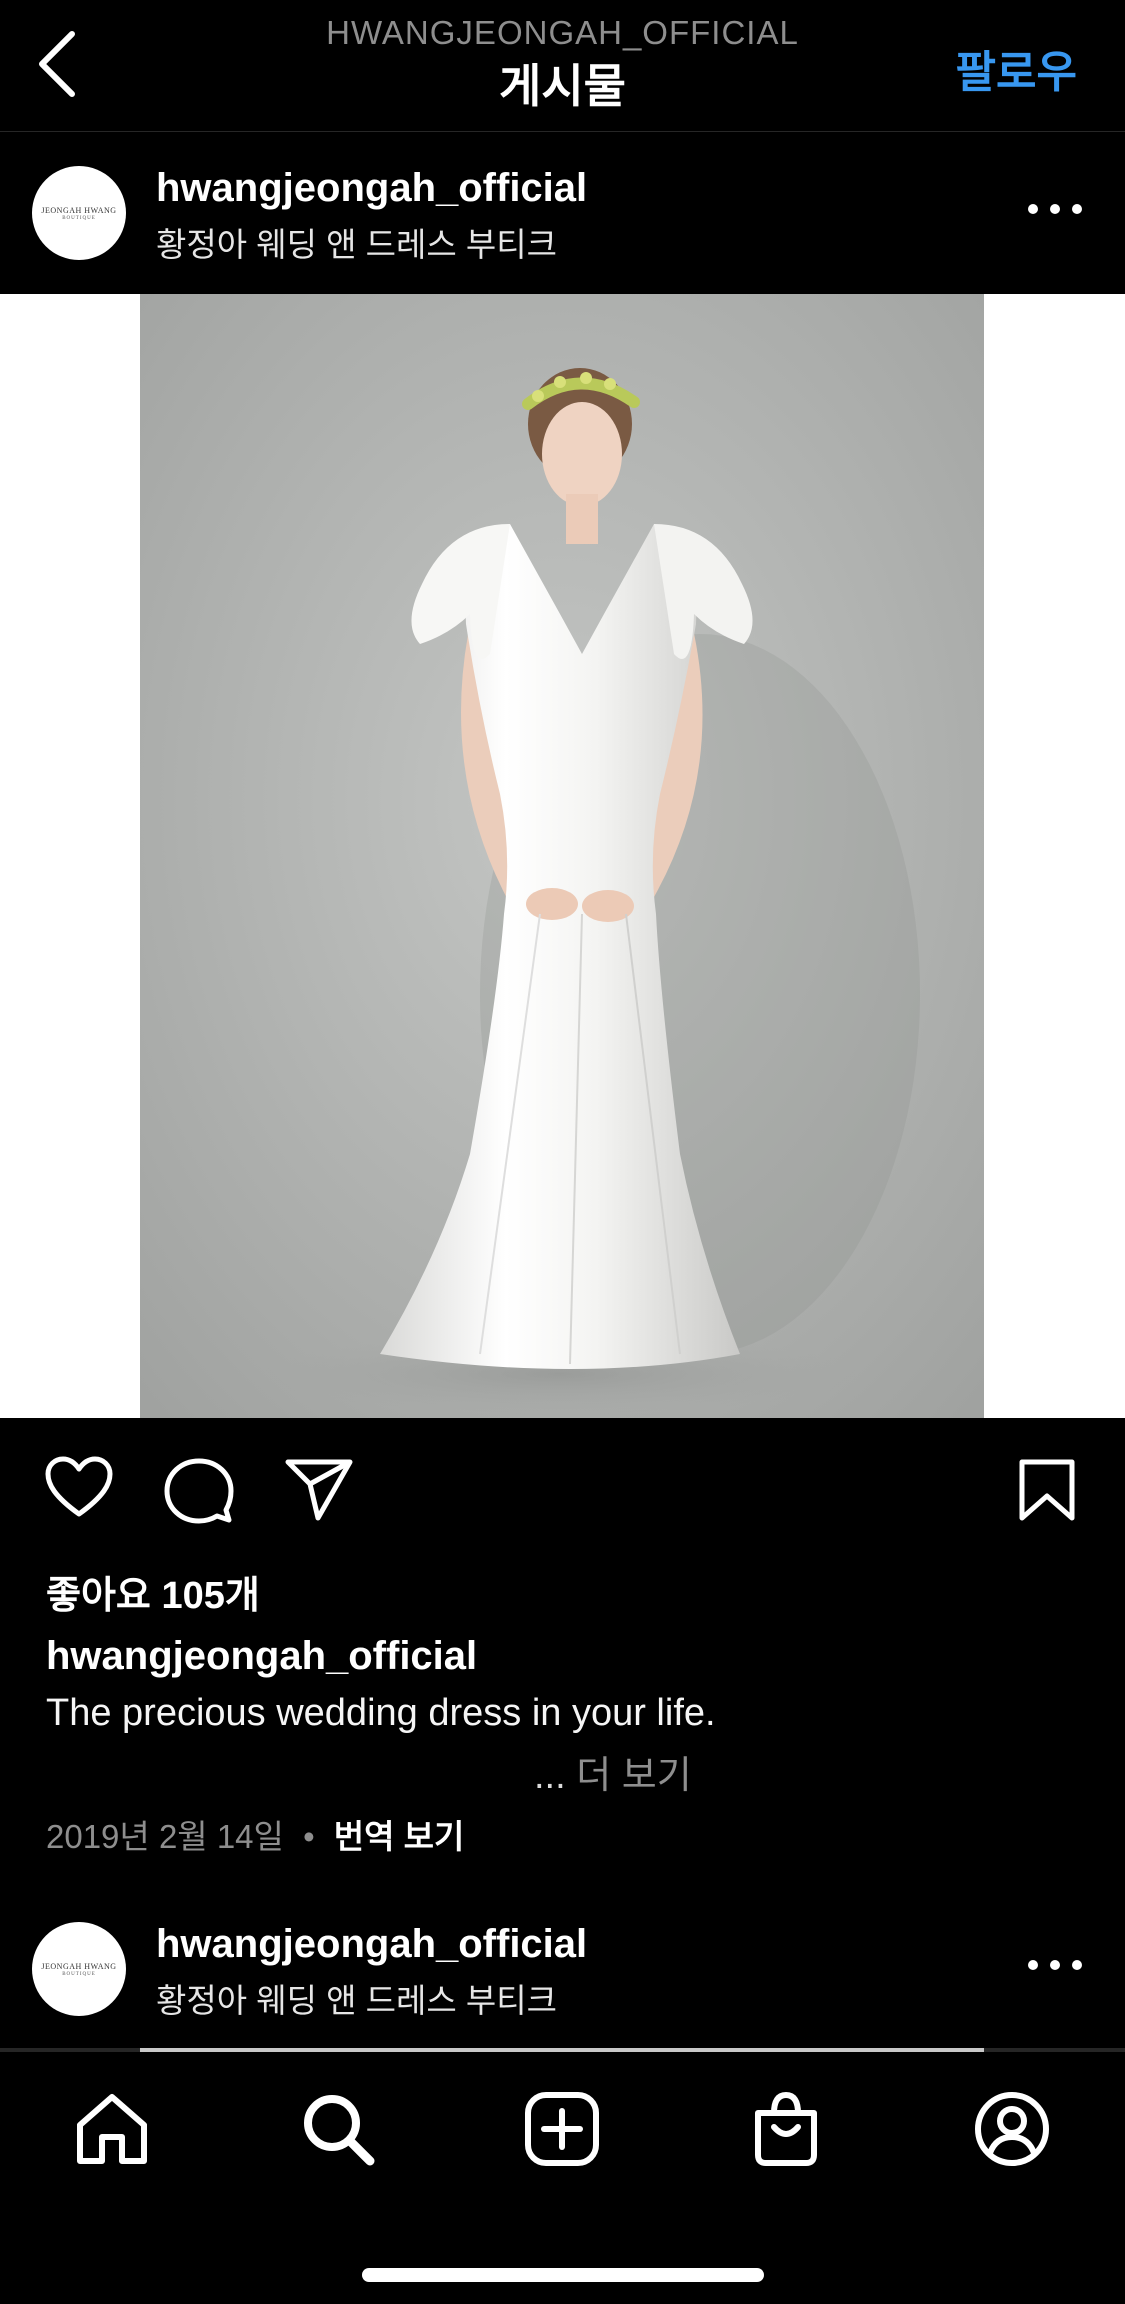 Image resolution: width=1125 pixels, height=2304 pixels. I want to click on comment-bubble-icon, so click(199, 1491).